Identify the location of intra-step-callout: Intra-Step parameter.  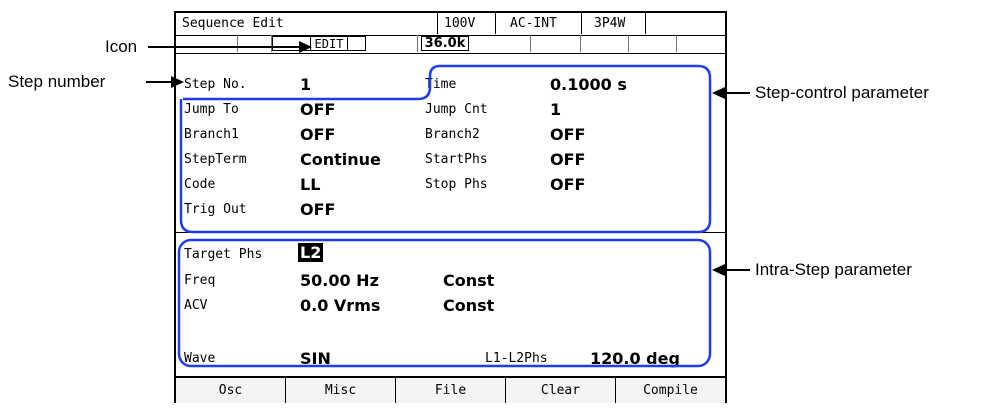
(833, 269).